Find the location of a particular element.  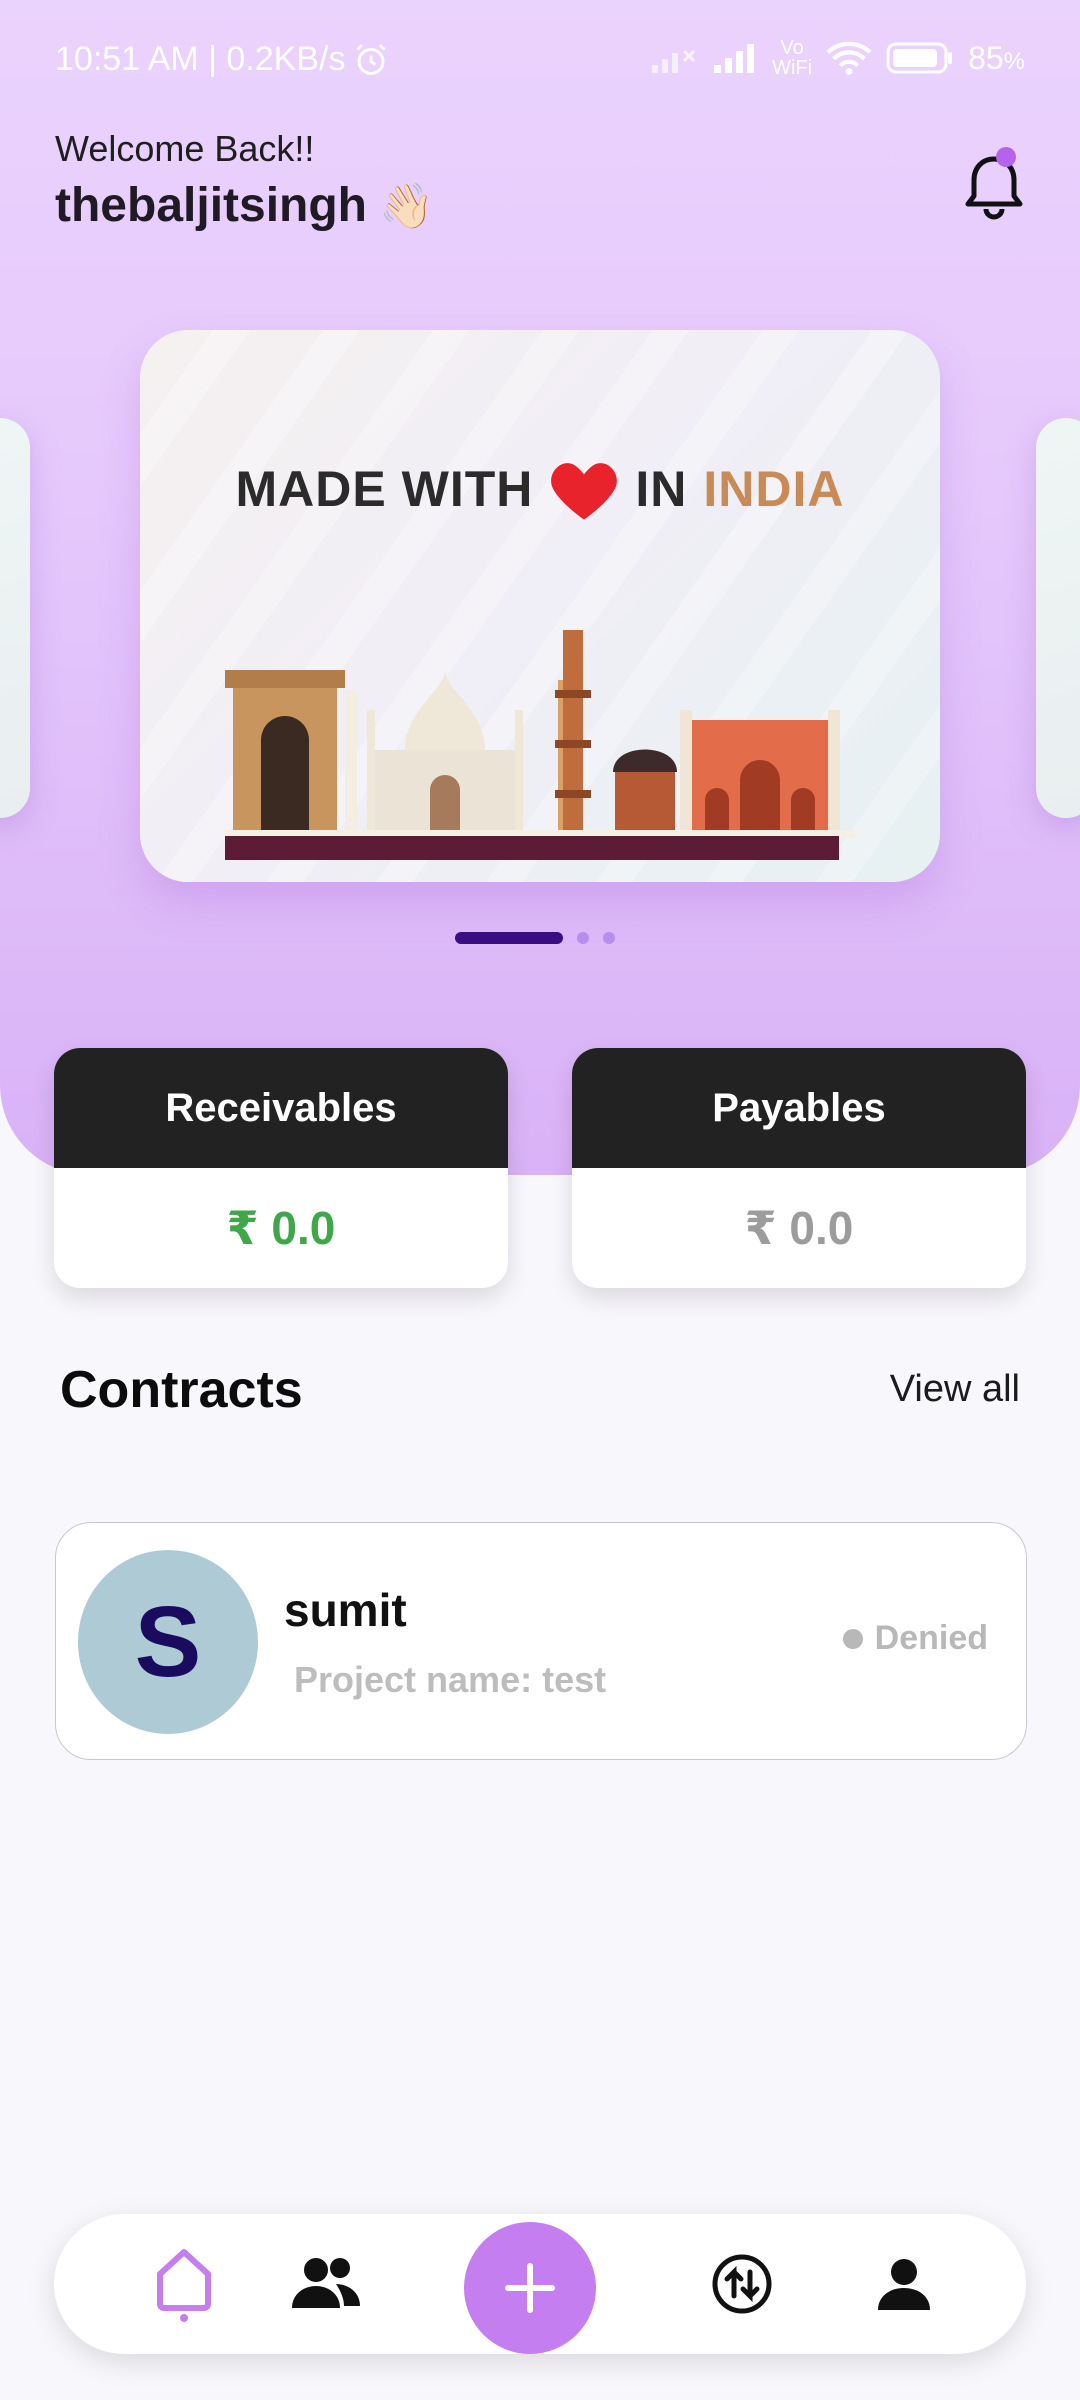

add-icon is located at coordinates (530, 2288).